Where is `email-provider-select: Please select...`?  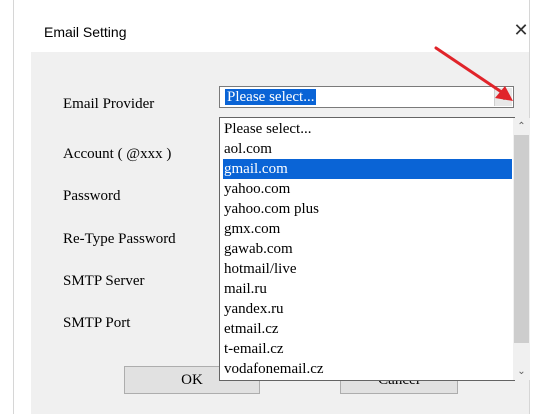 email-provider-select: Please select... is located at coordinates (366, 97).